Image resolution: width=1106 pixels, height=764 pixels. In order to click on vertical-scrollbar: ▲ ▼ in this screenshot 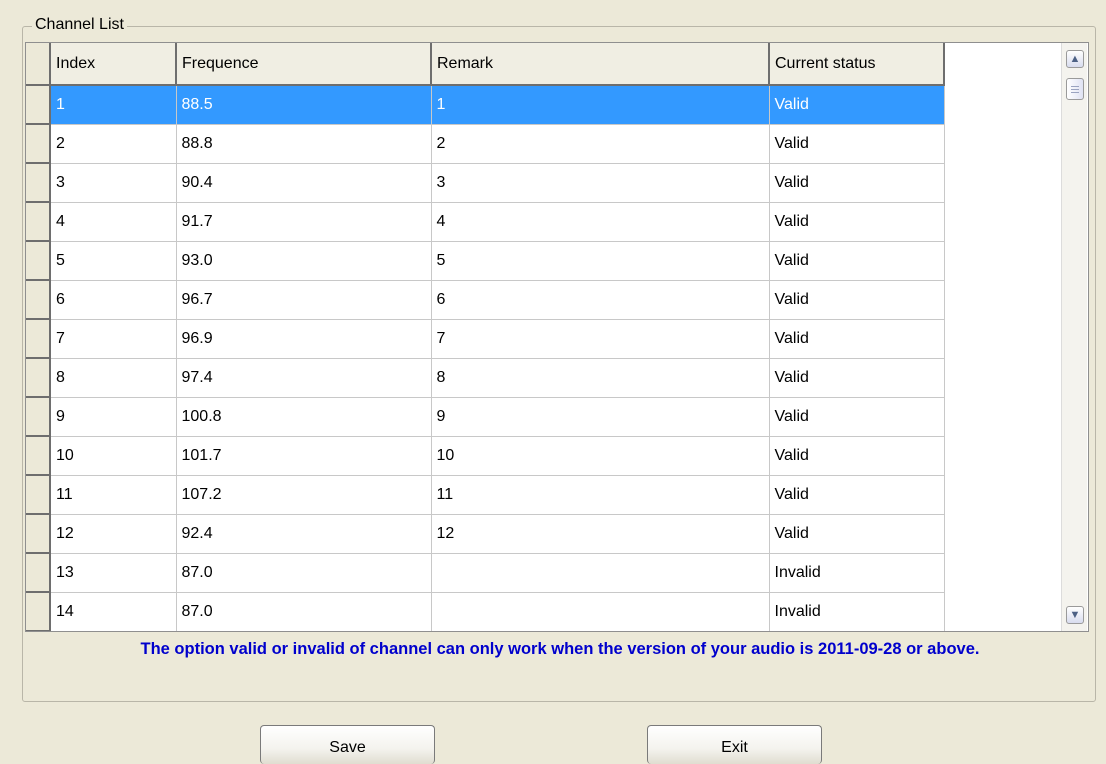, I will do `click(1074, 337)`.